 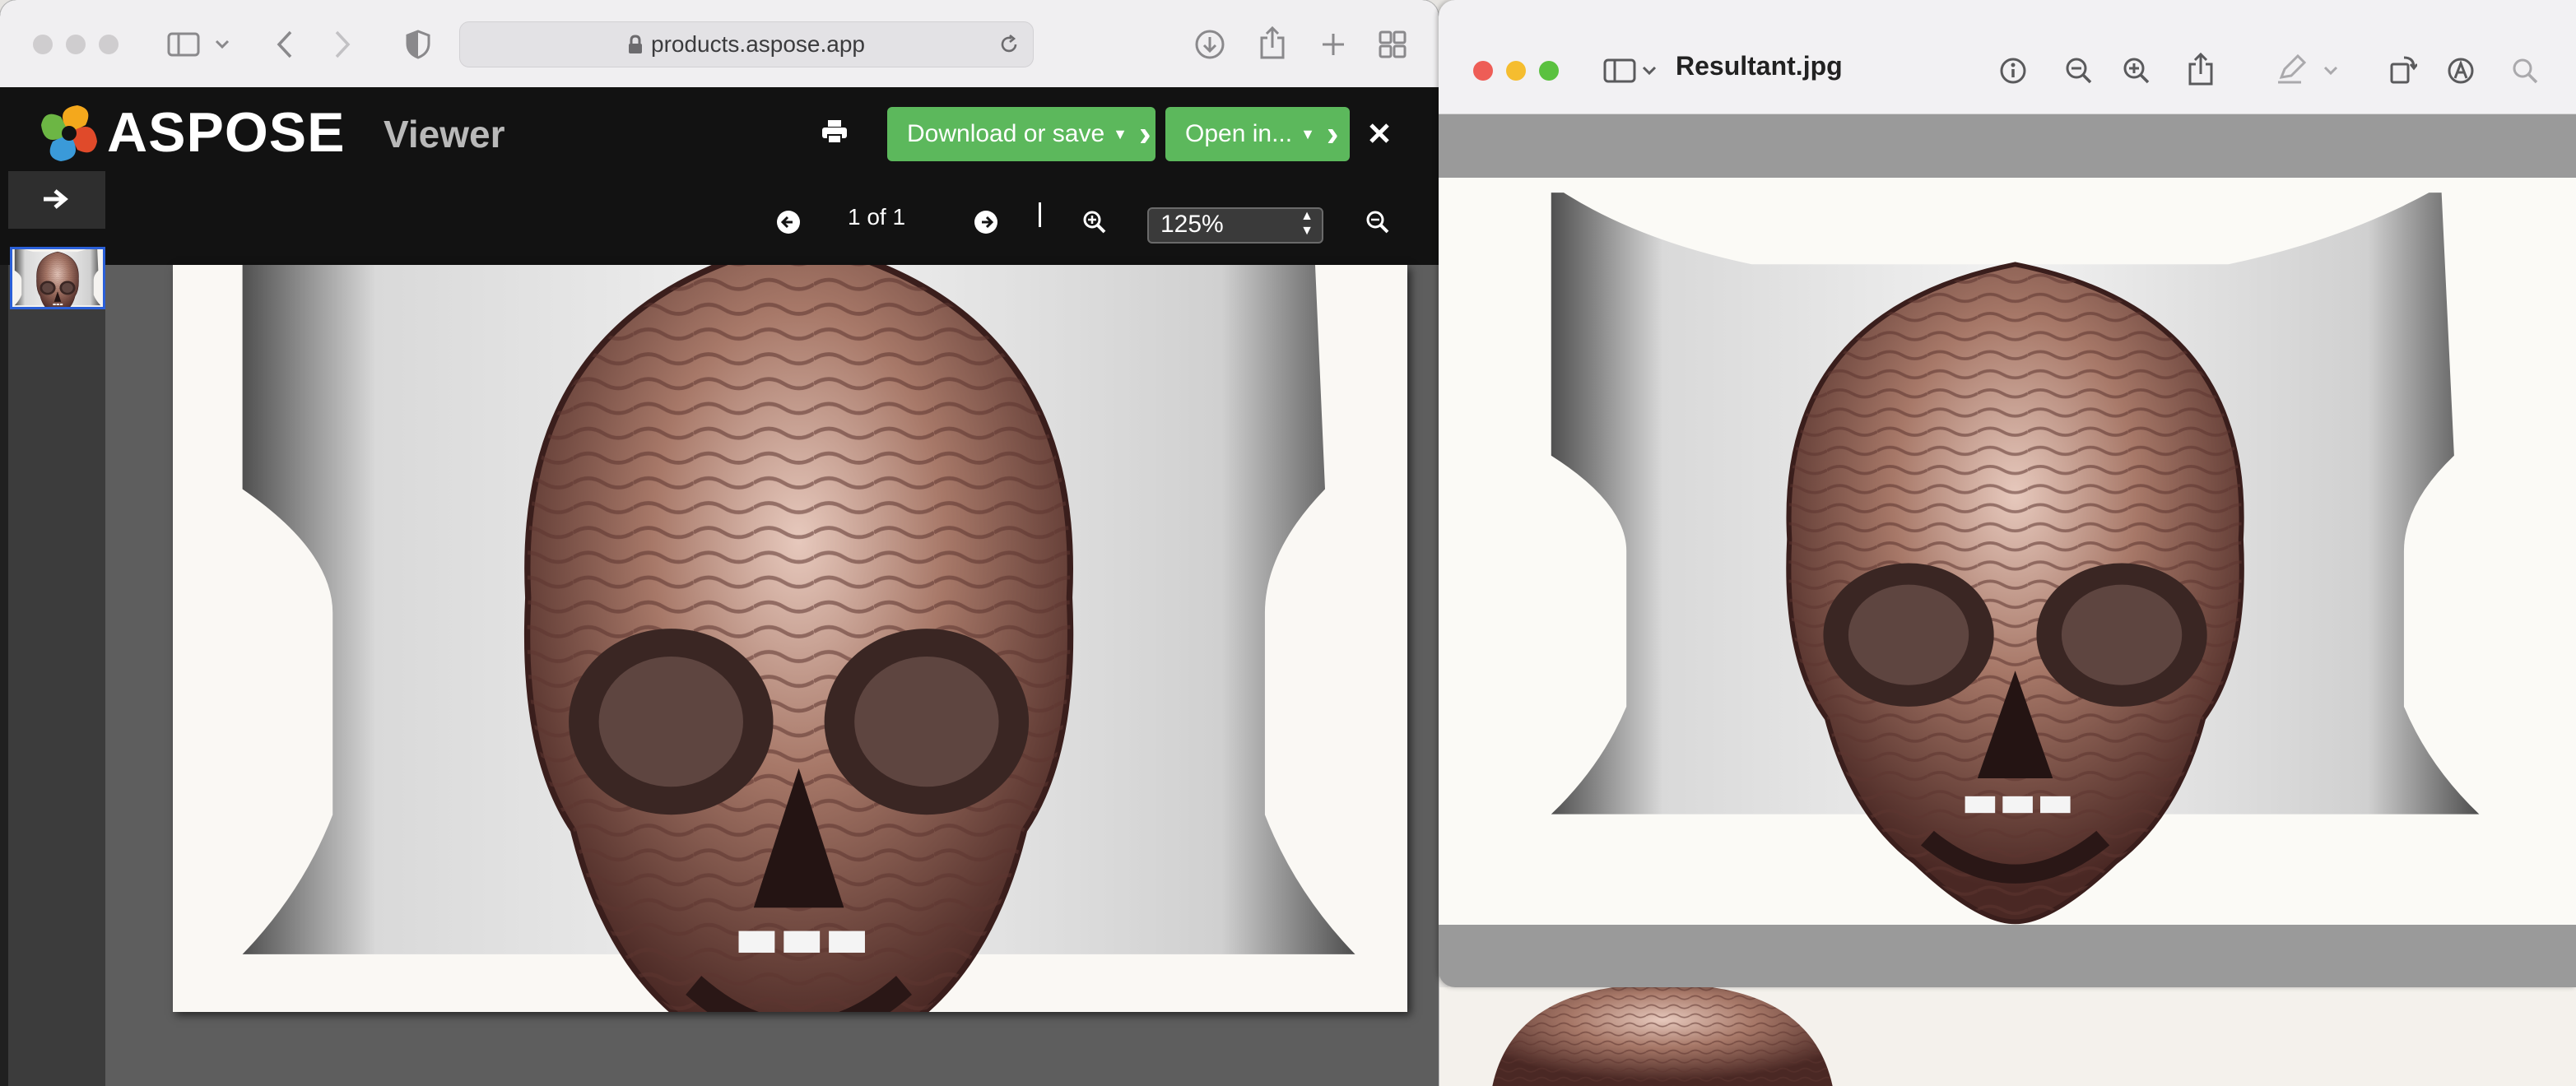 What do you see at coordinates (834, 131) in the screenshot?
I see `print-icon` at bounding box center [834, 131].